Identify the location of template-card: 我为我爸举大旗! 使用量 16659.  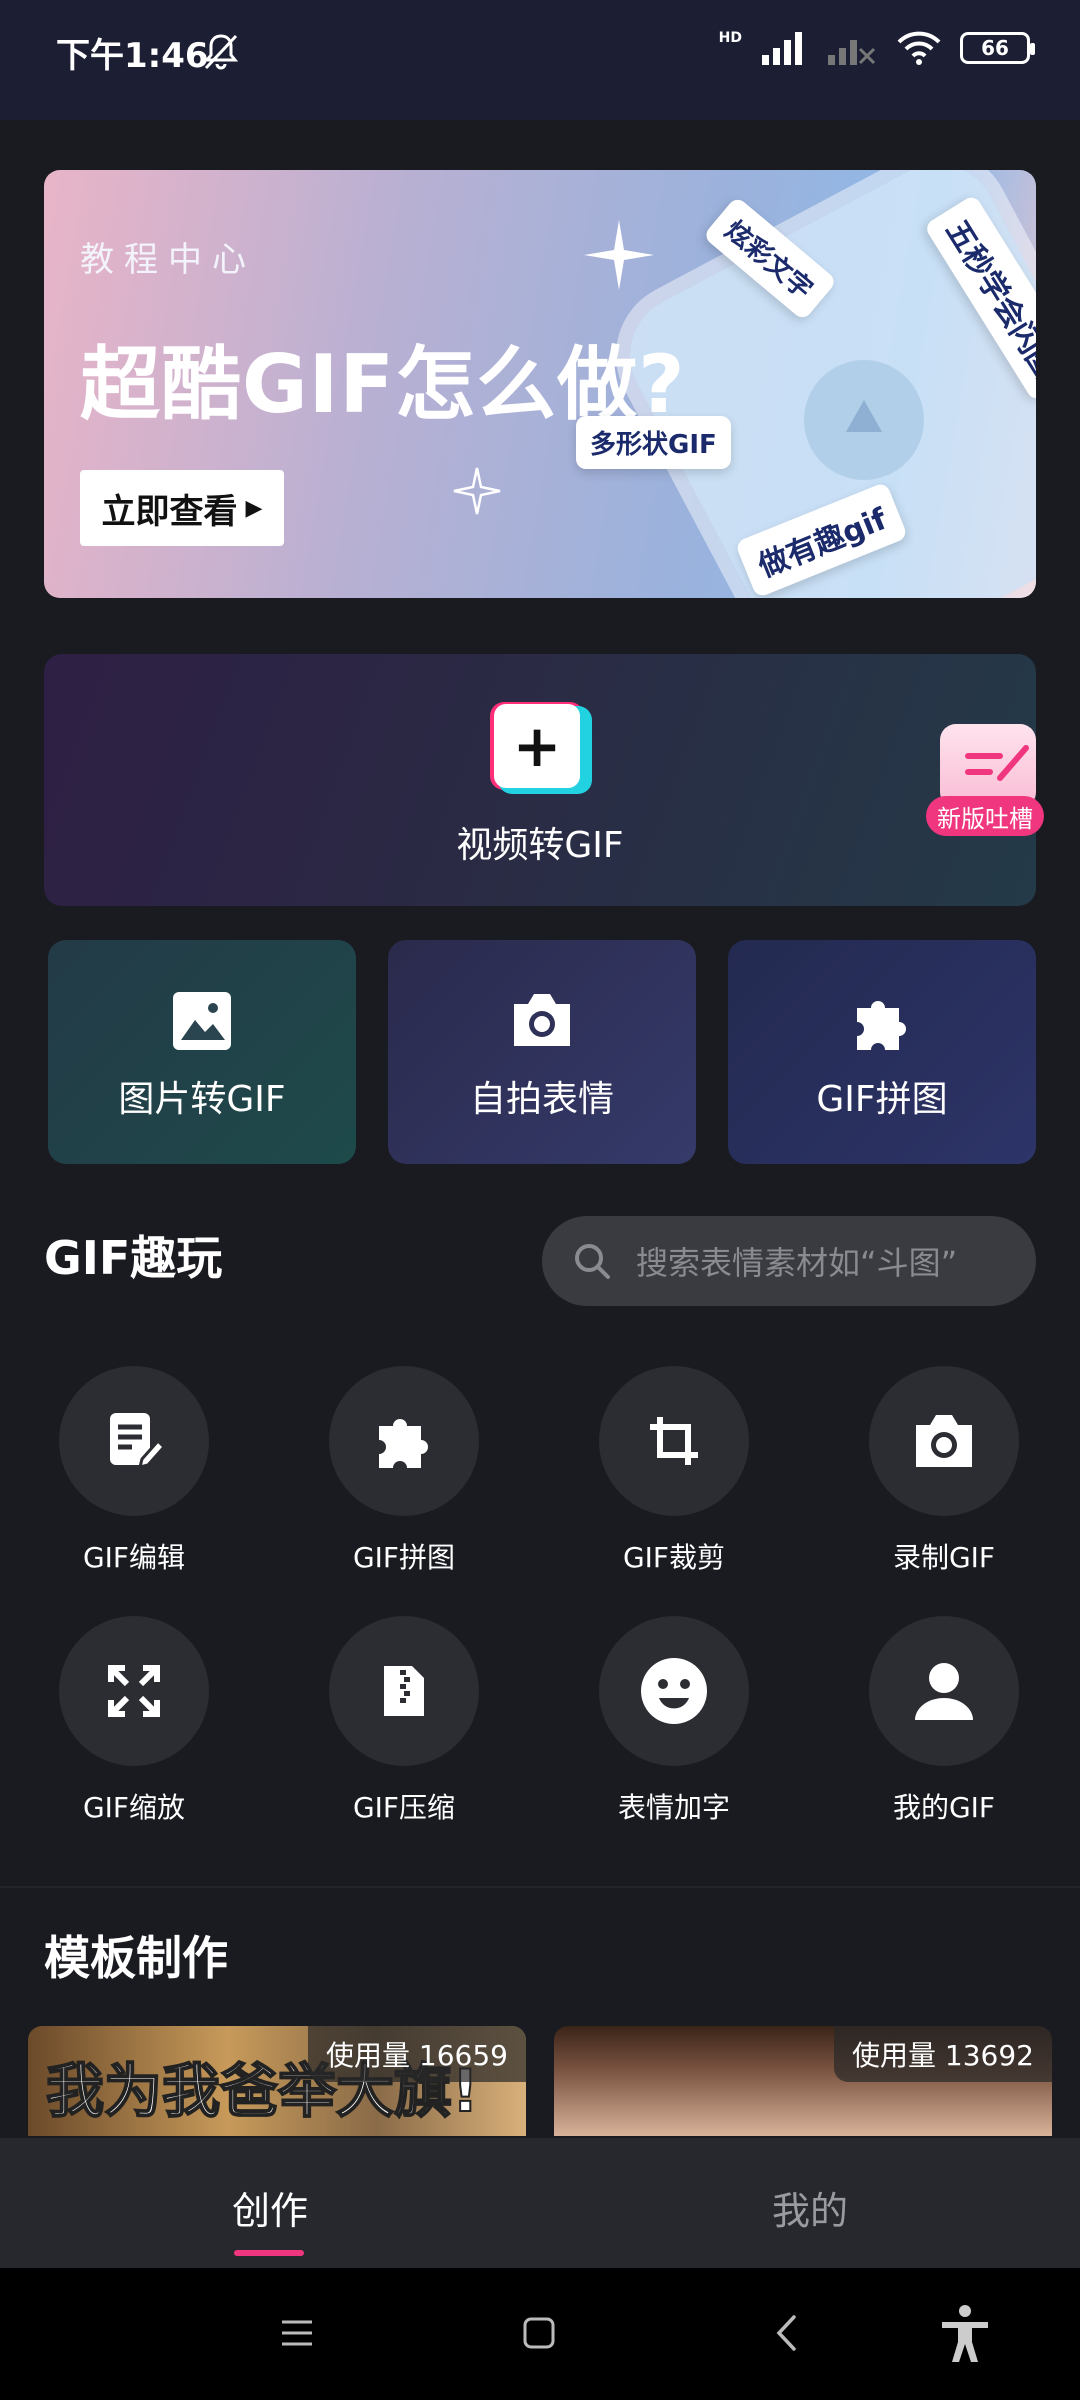
(277, 2081).